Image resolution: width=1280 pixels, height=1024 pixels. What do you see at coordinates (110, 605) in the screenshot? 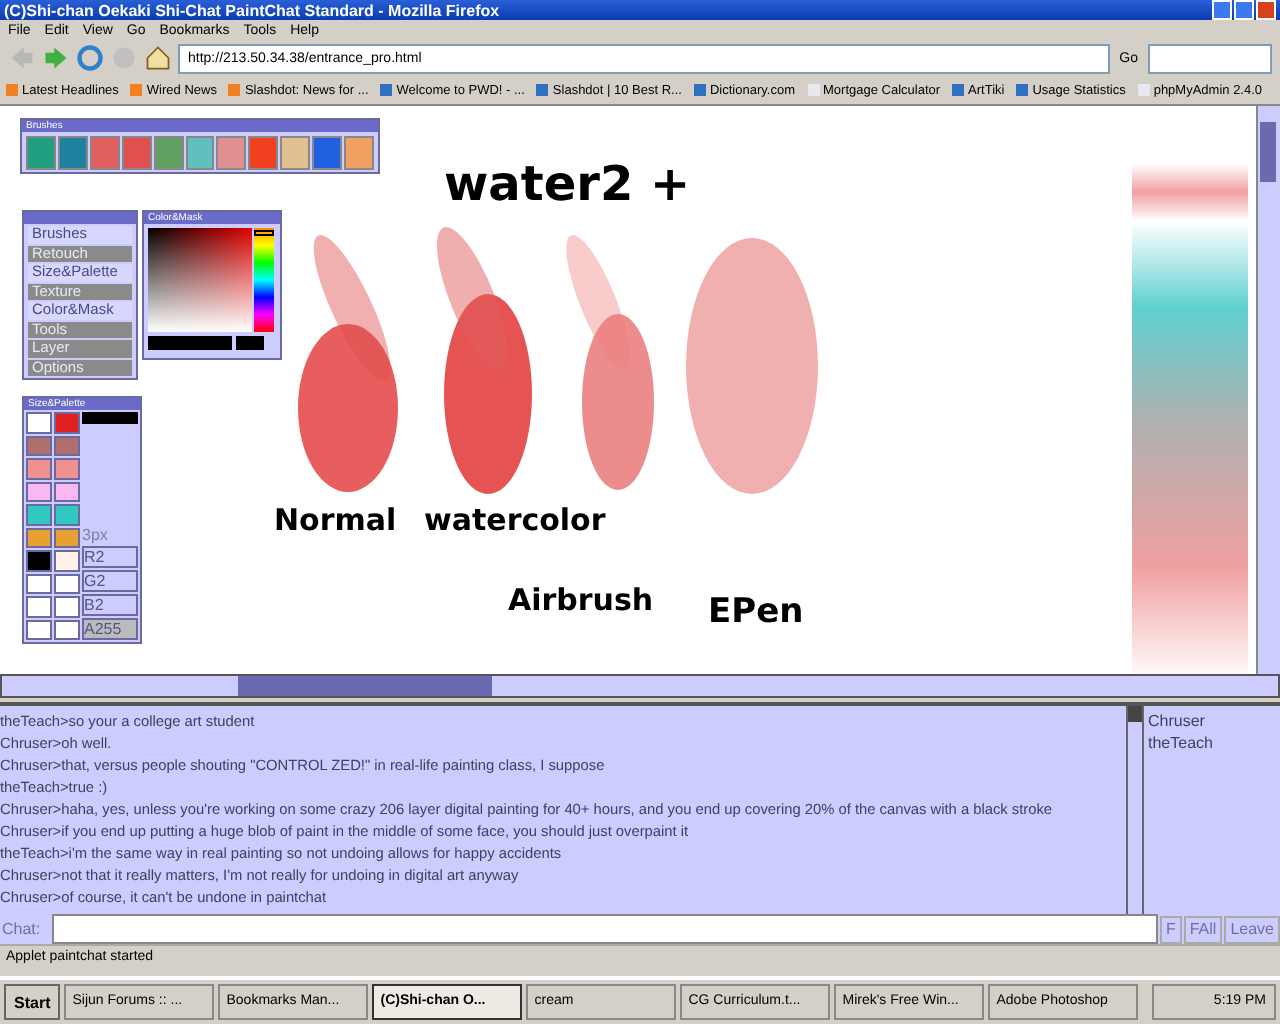
I see `channel-value: B2` at bounding box center [110, 605].